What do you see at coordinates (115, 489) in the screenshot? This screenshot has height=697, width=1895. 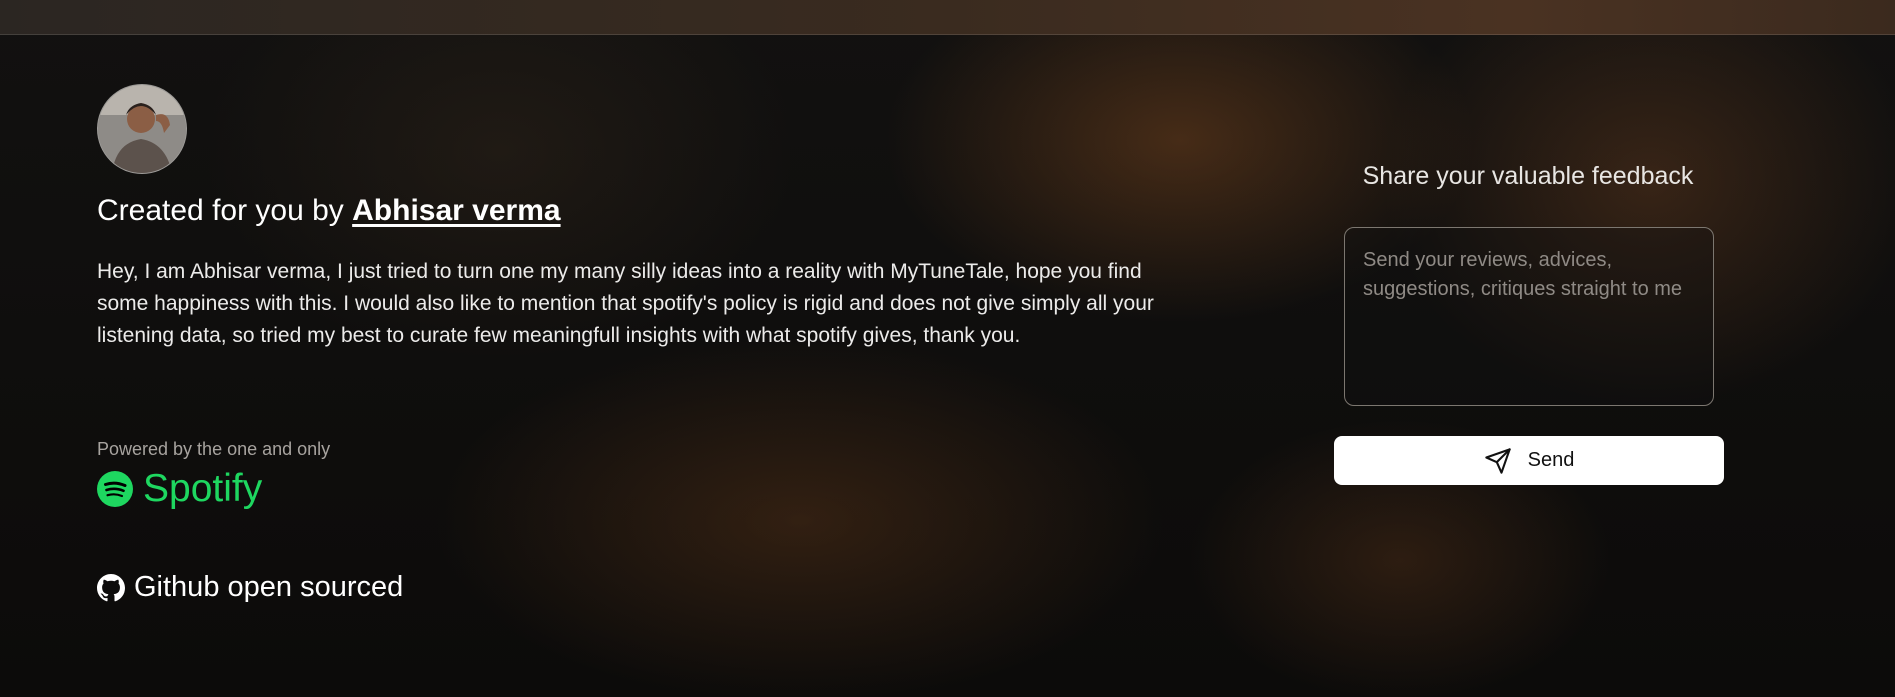 I see `spotify-icon` at bounding box center [115, 489].